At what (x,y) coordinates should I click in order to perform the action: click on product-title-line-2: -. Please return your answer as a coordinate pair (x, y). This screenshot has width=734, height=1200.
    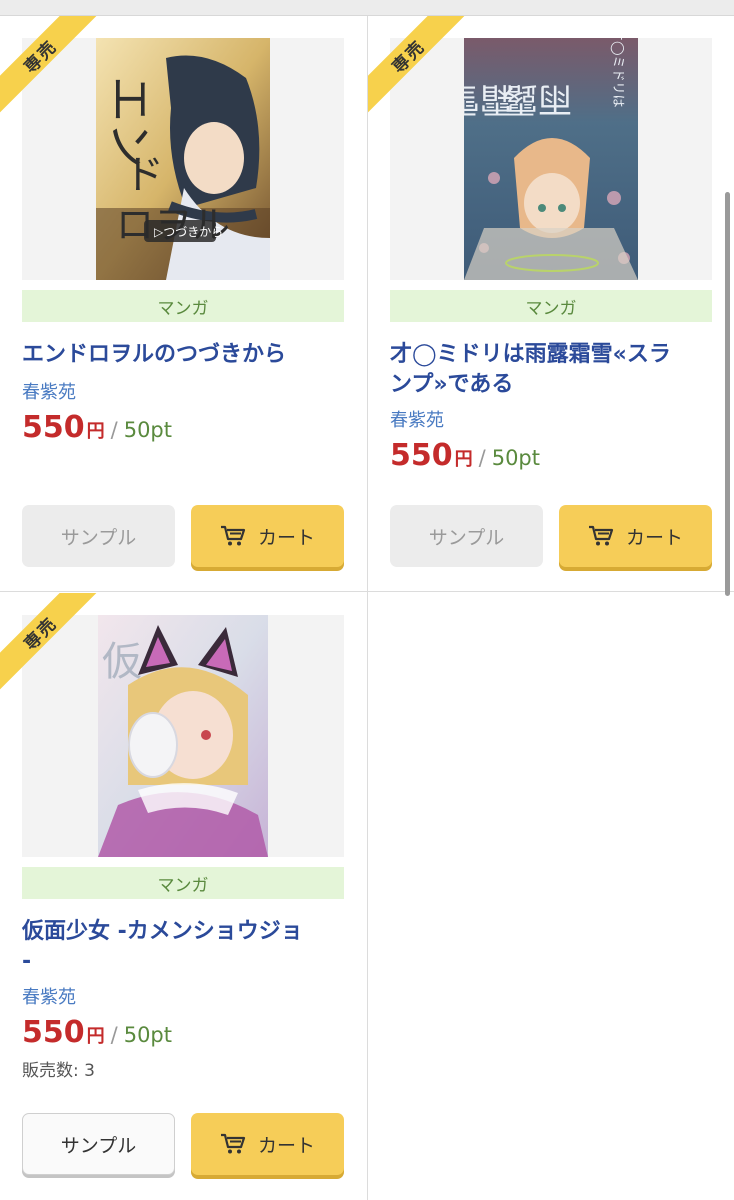
    Looking at the image, I should click on (27, 961).